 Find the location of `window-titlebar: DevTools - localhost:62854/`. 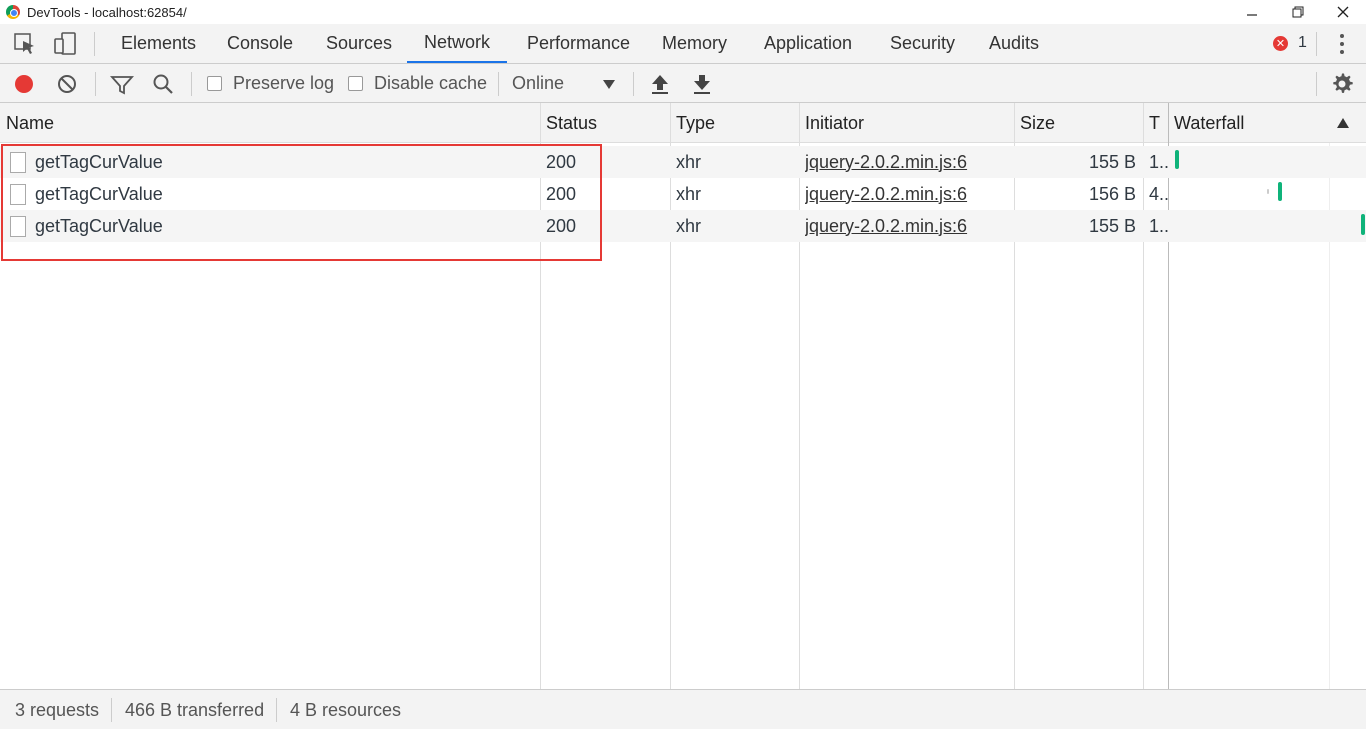

window-titlebar: DevTools - localhost:62854/ is located at coordinates (683, 12).